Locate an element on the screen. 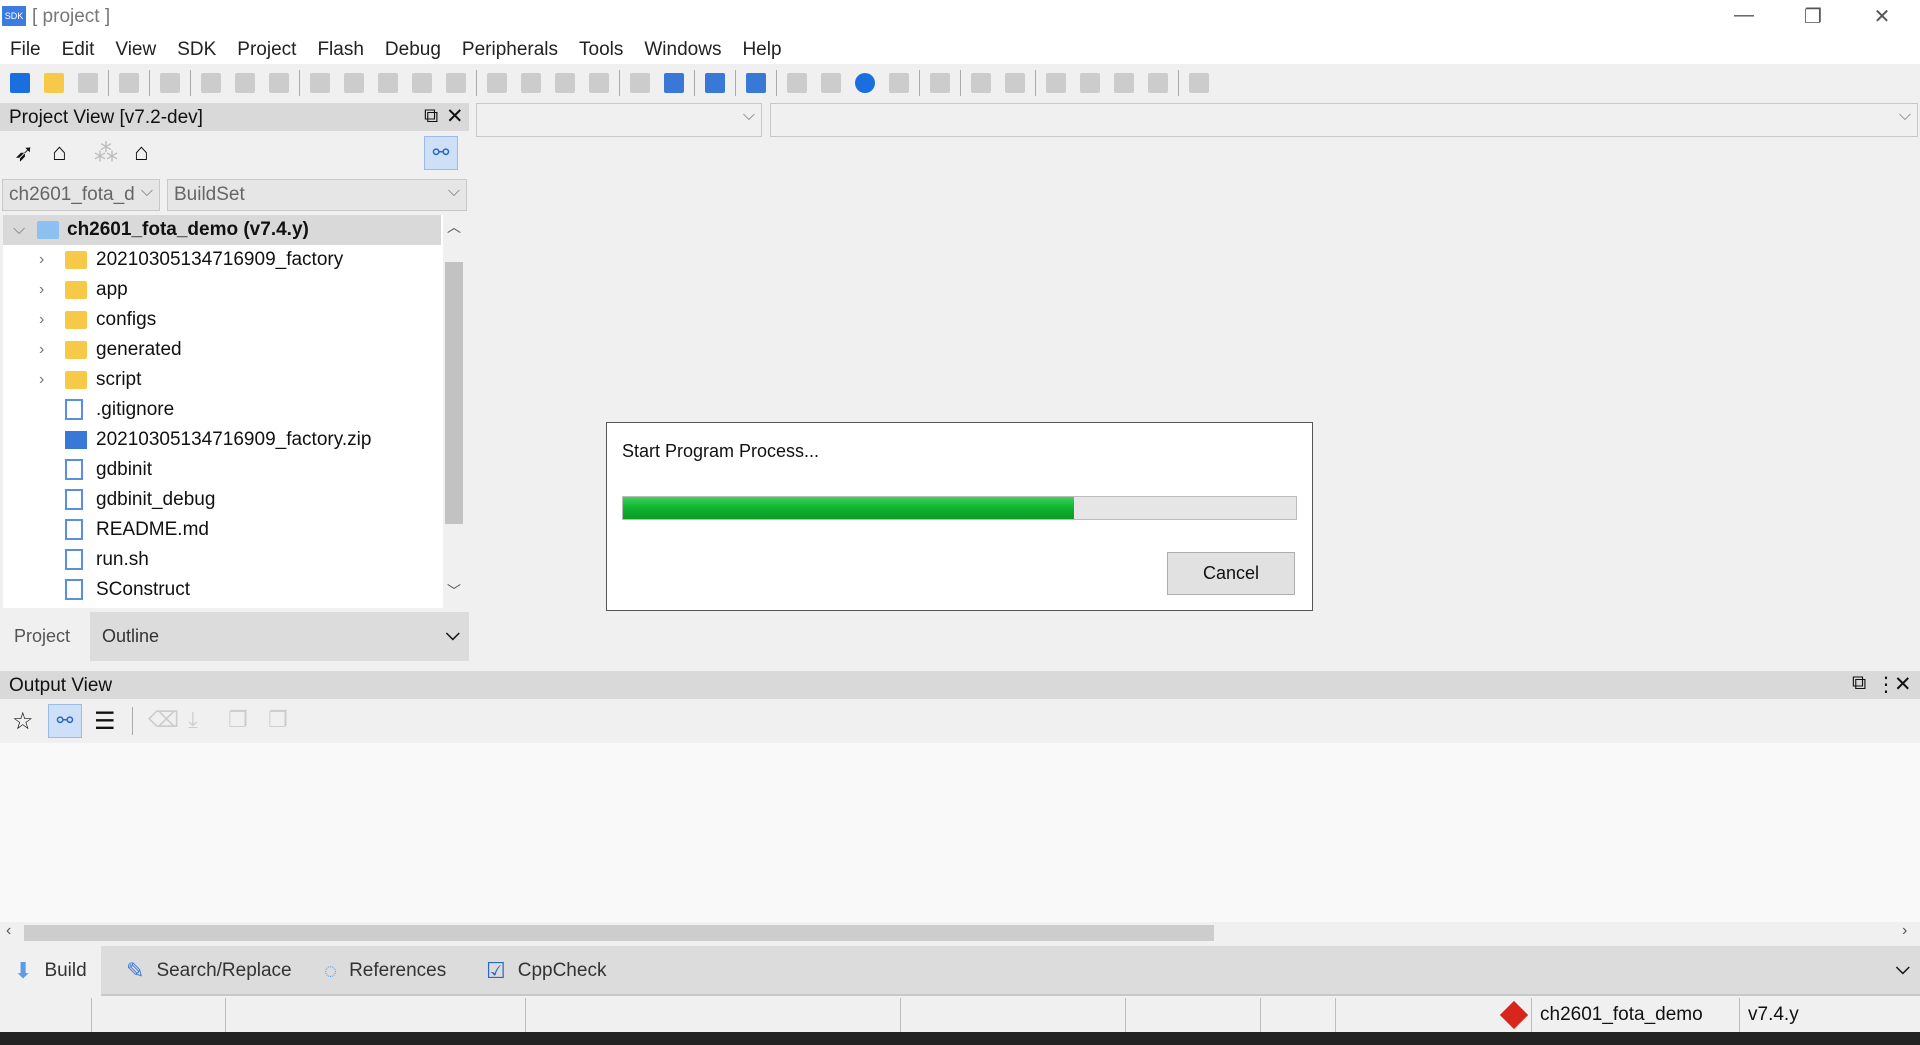  restore-button: ❐ is located at coordinates (1813, 17).